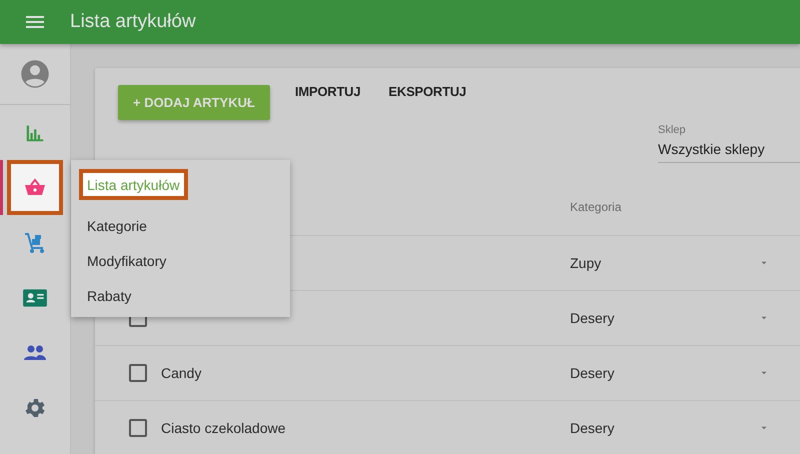  I want to click on category-value: Zupy, so click(586, 263).